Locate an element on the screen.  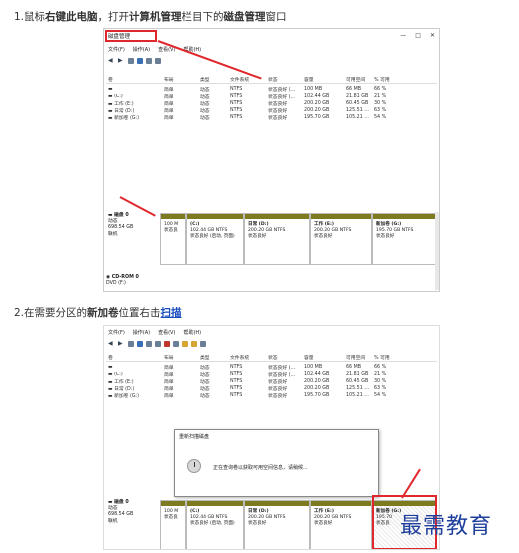
volume-percent: 30 % is located at coordinates (380, 381).